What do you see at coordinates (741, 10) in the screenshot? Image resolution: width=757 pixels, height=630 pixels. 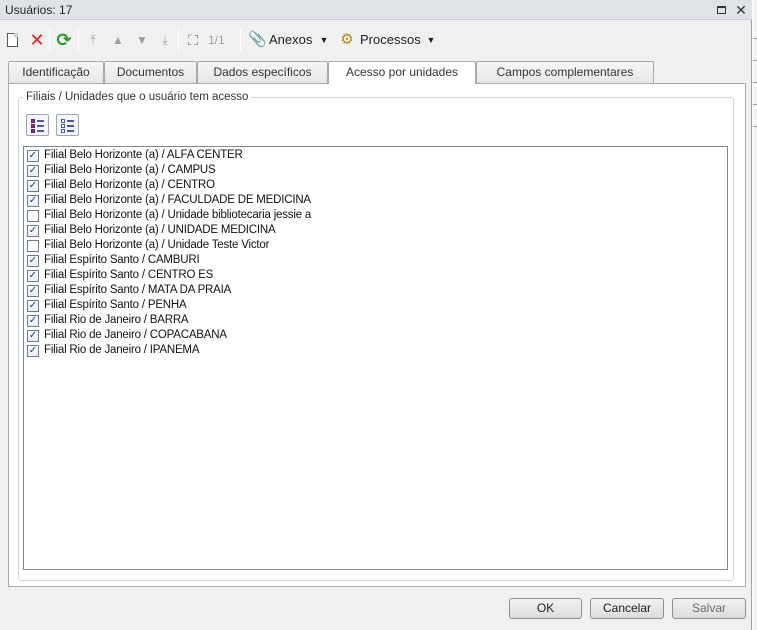 I see `close-window-button: ✕` at bounding box center [741, 10].